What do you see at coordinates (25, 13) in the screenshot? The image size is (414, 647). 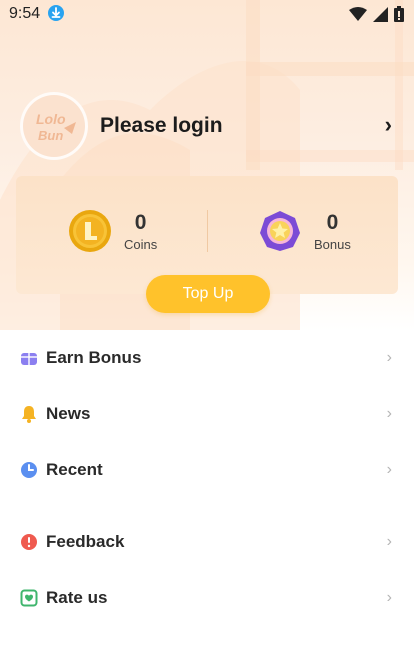 I see `status-time: 9:54` at bounding box center [25, 13].